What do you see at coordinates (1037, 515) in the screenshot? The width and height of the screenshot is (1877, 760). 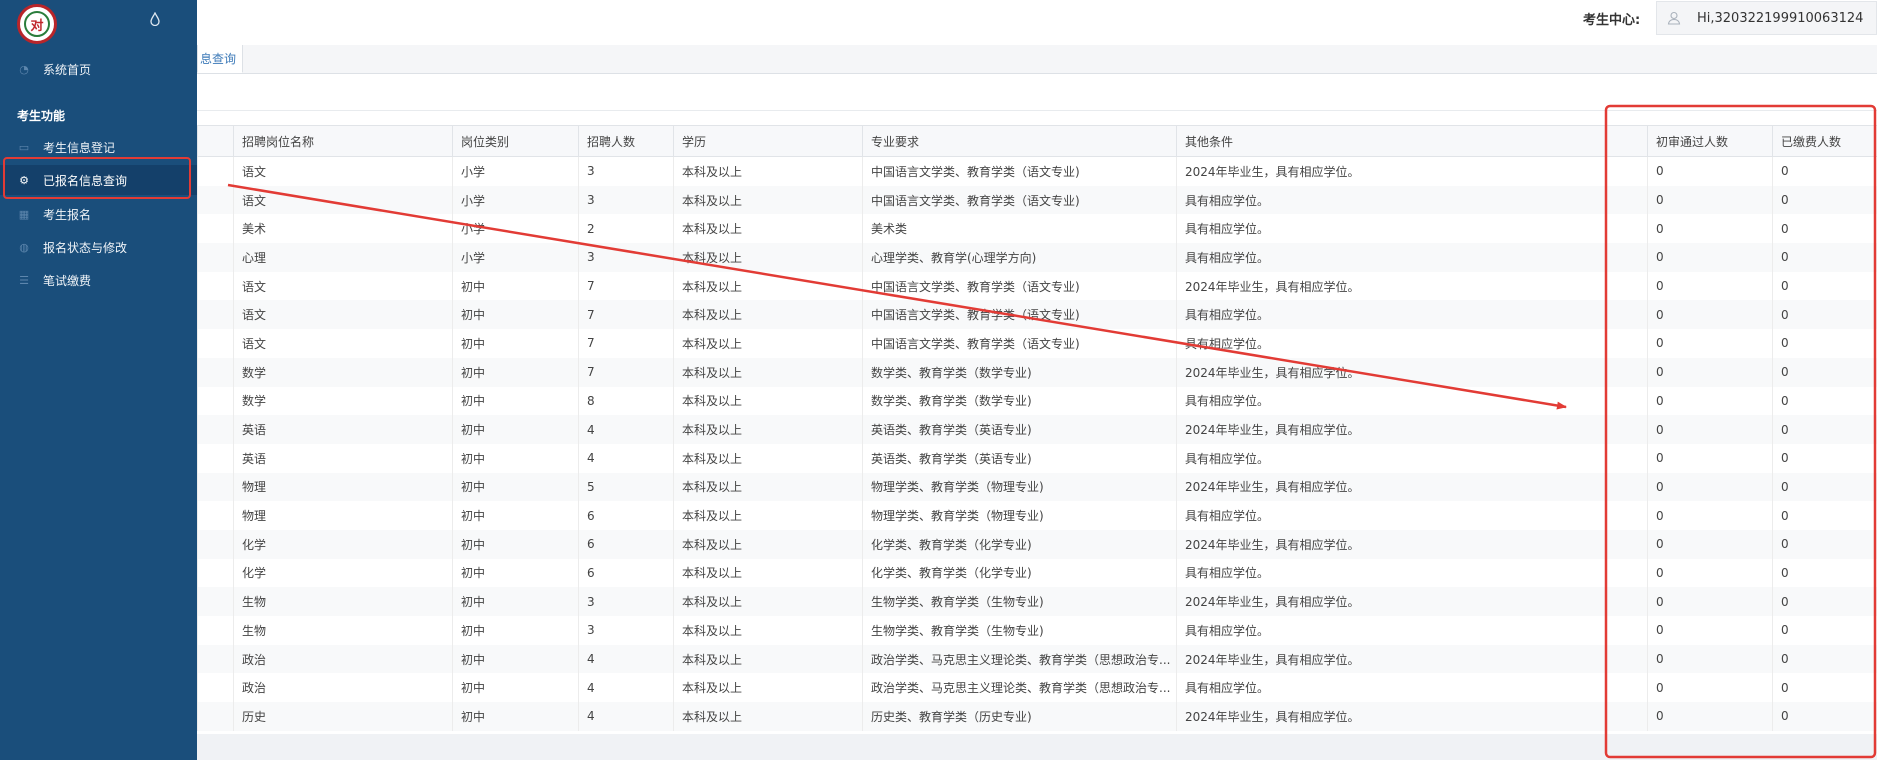 I see `table-row: 物理 初中 6 本科及以上 物理学类、教育学类（物理专业) 具有相应学位。 0 0` at bounding box center [1037, 515].